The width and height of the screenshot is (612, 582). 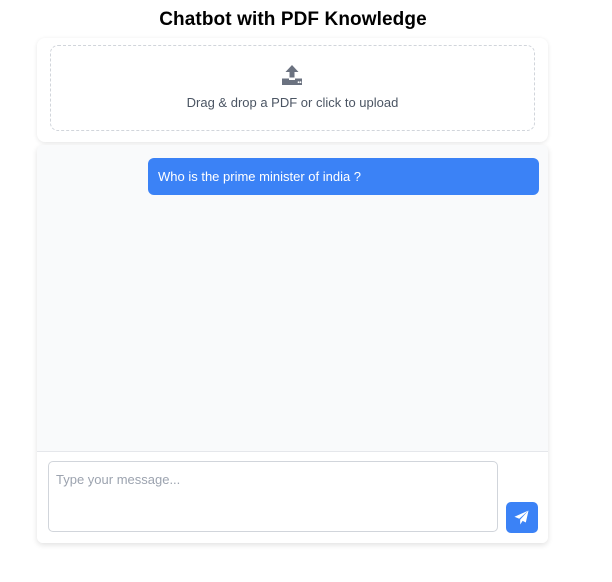 What do you see at coordinates (293, 19) in the screenshot?
I see `page-title: Chatbot with PDF Knowledge` at bounding box center [293, 19].